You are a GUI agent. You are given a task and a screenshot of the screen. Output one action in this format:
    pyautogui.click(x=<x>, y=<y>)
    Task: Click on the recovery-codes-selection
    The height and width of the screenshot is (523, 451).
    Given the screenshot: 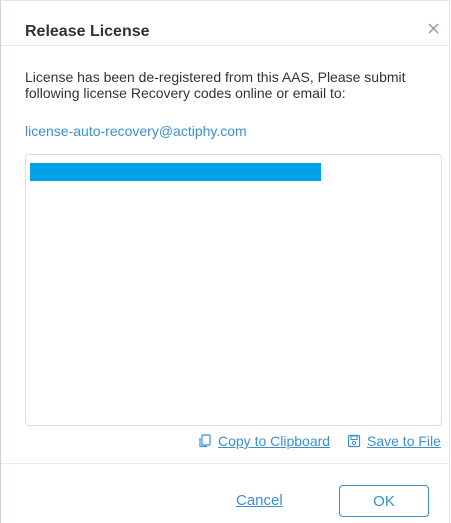 What is the action you would take?
    pyautogui.click(x=175, y=172)
    